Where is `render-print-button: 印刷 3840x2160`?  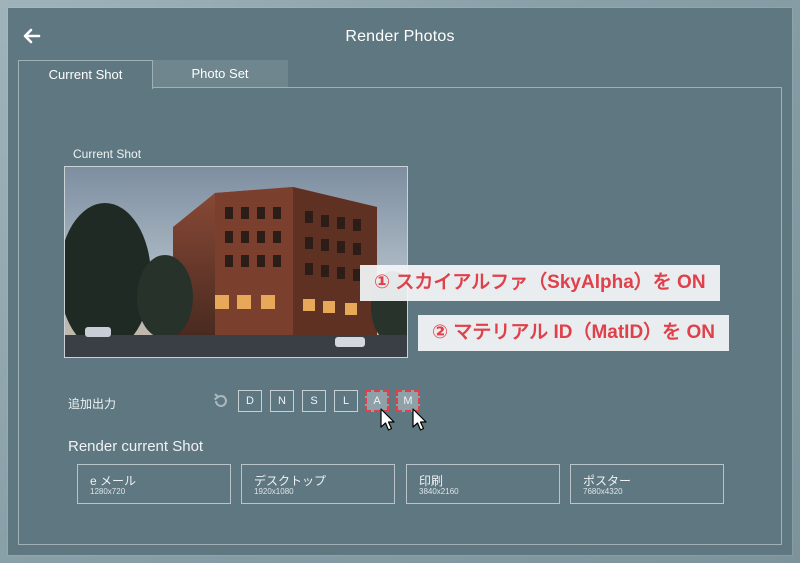 render-print-button: 印刷 3840x2160 is located at coordinates (483, 484).